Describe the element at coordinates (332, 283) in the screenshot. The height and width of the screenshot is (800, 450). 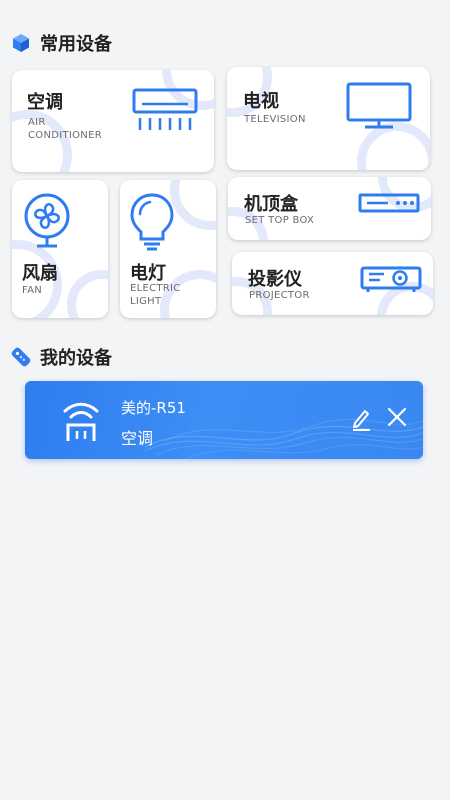
I see `device-card-projector: 投影仪 PROJECTOR` at that location.